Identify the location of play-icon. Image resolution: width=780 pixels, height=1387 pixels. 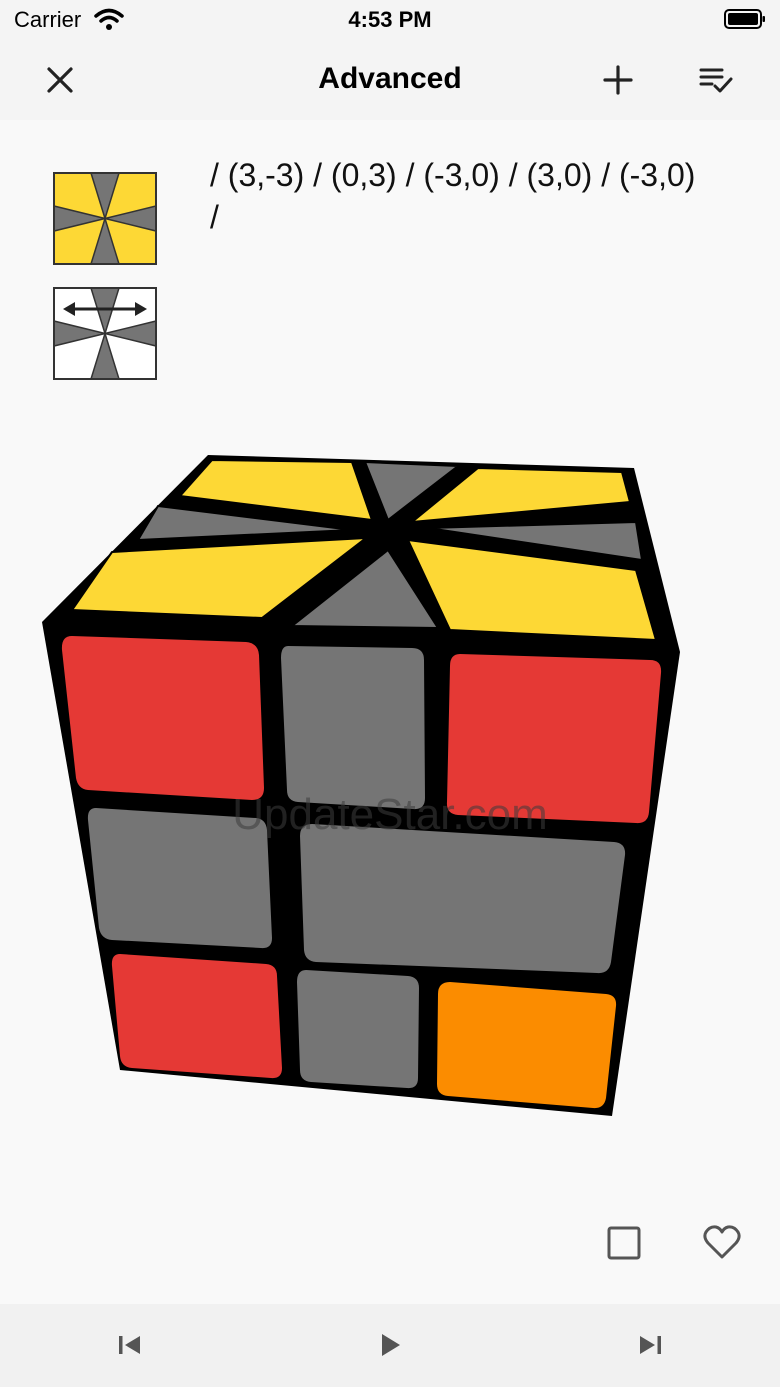
(390, 1345).